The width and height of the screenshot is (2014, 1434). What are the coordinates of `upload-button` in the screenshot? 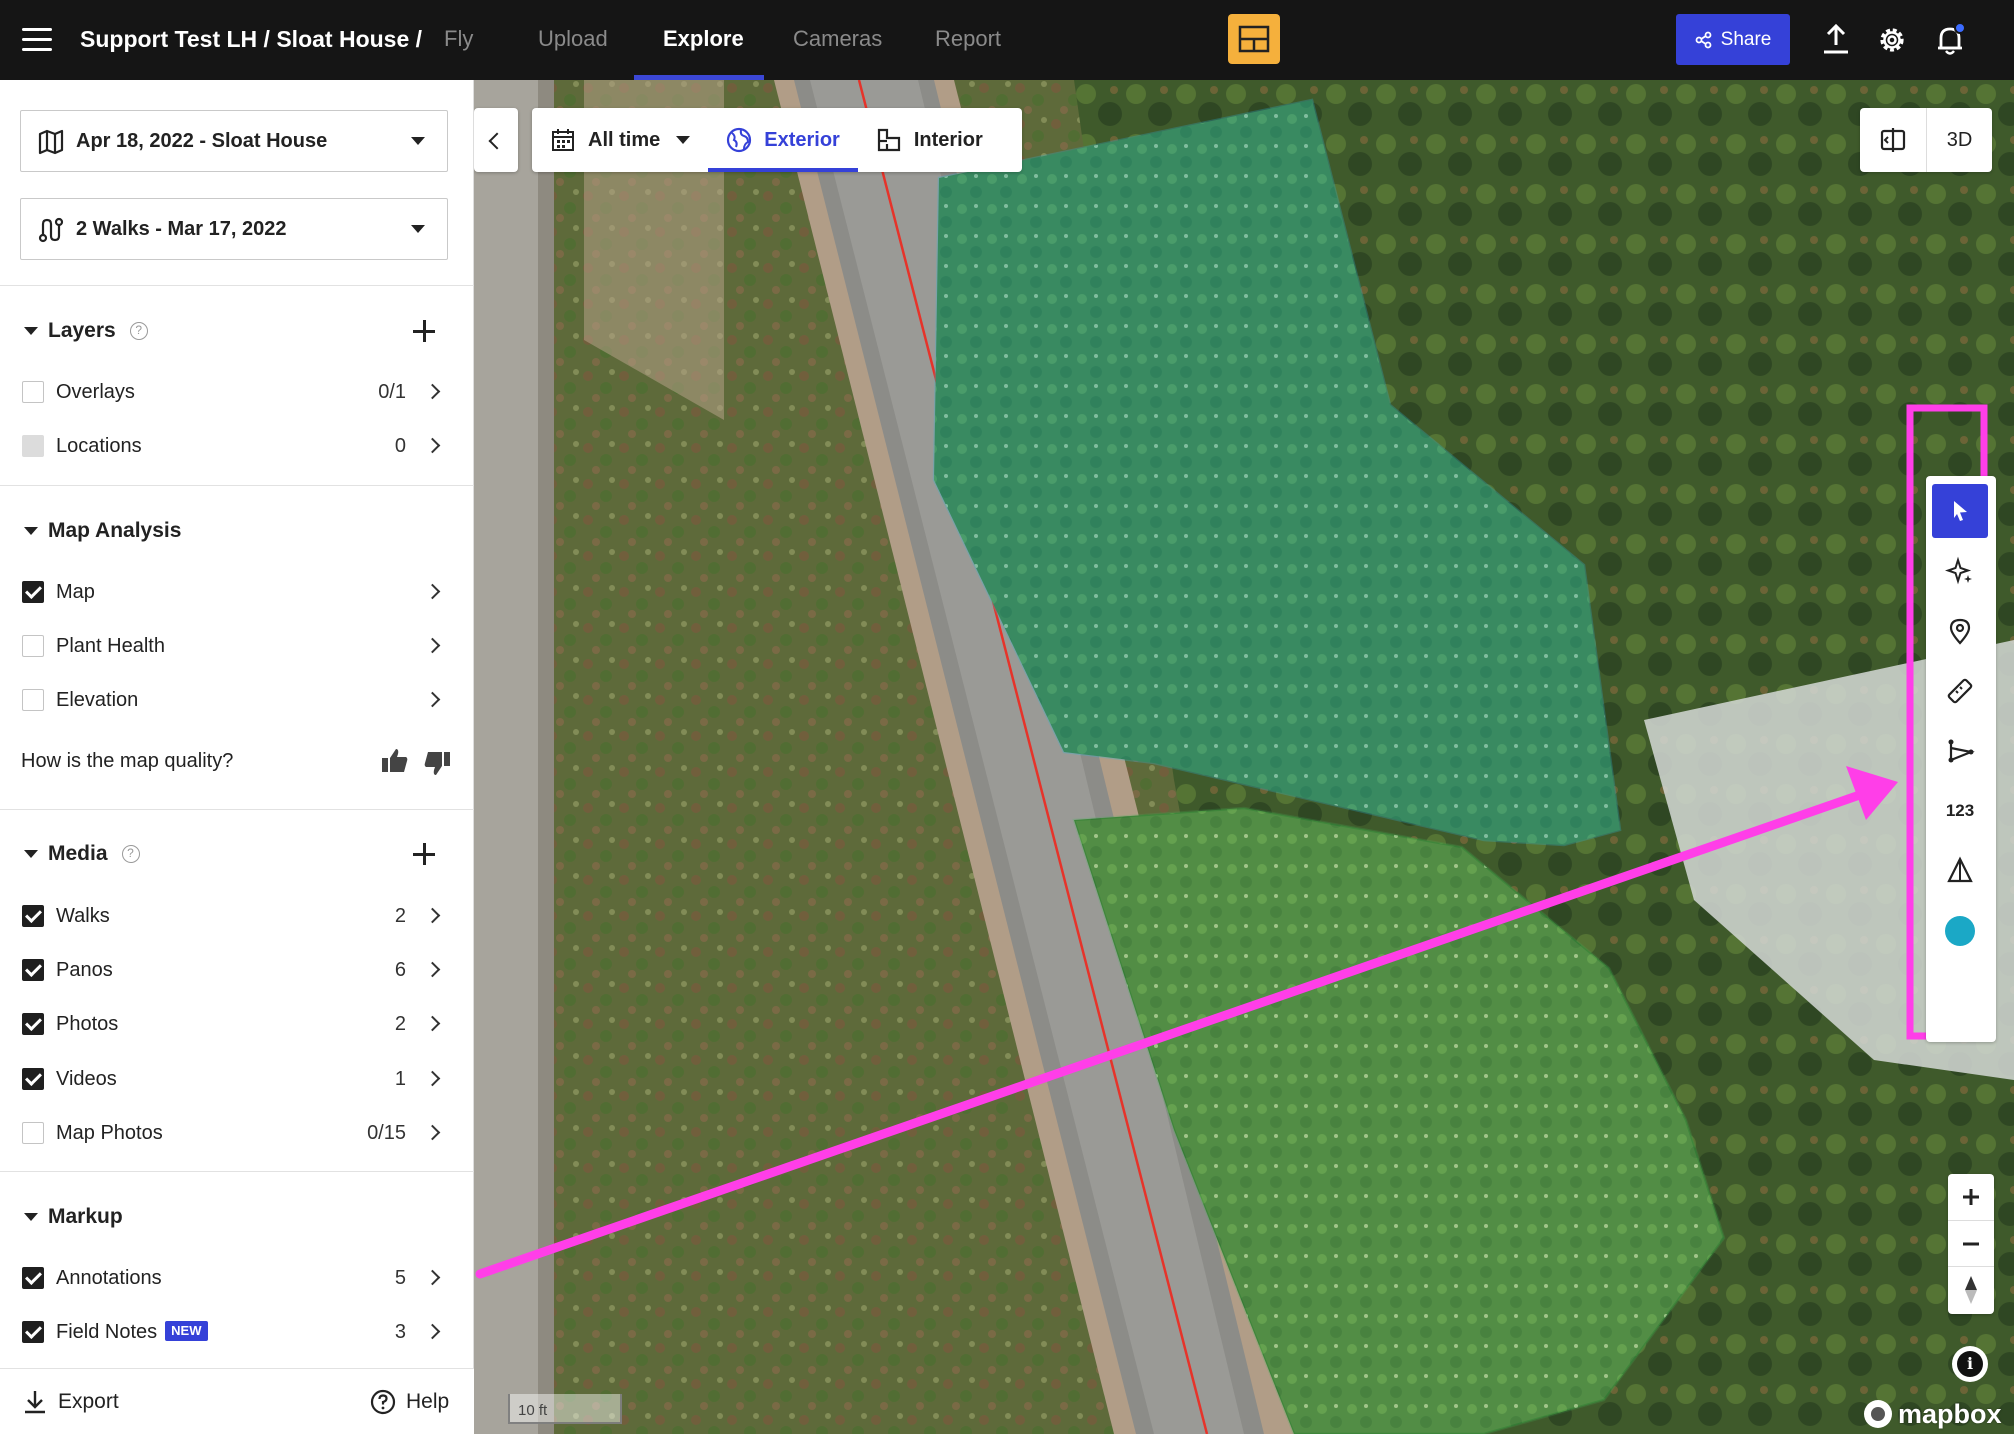 It's located at (1836, 40).